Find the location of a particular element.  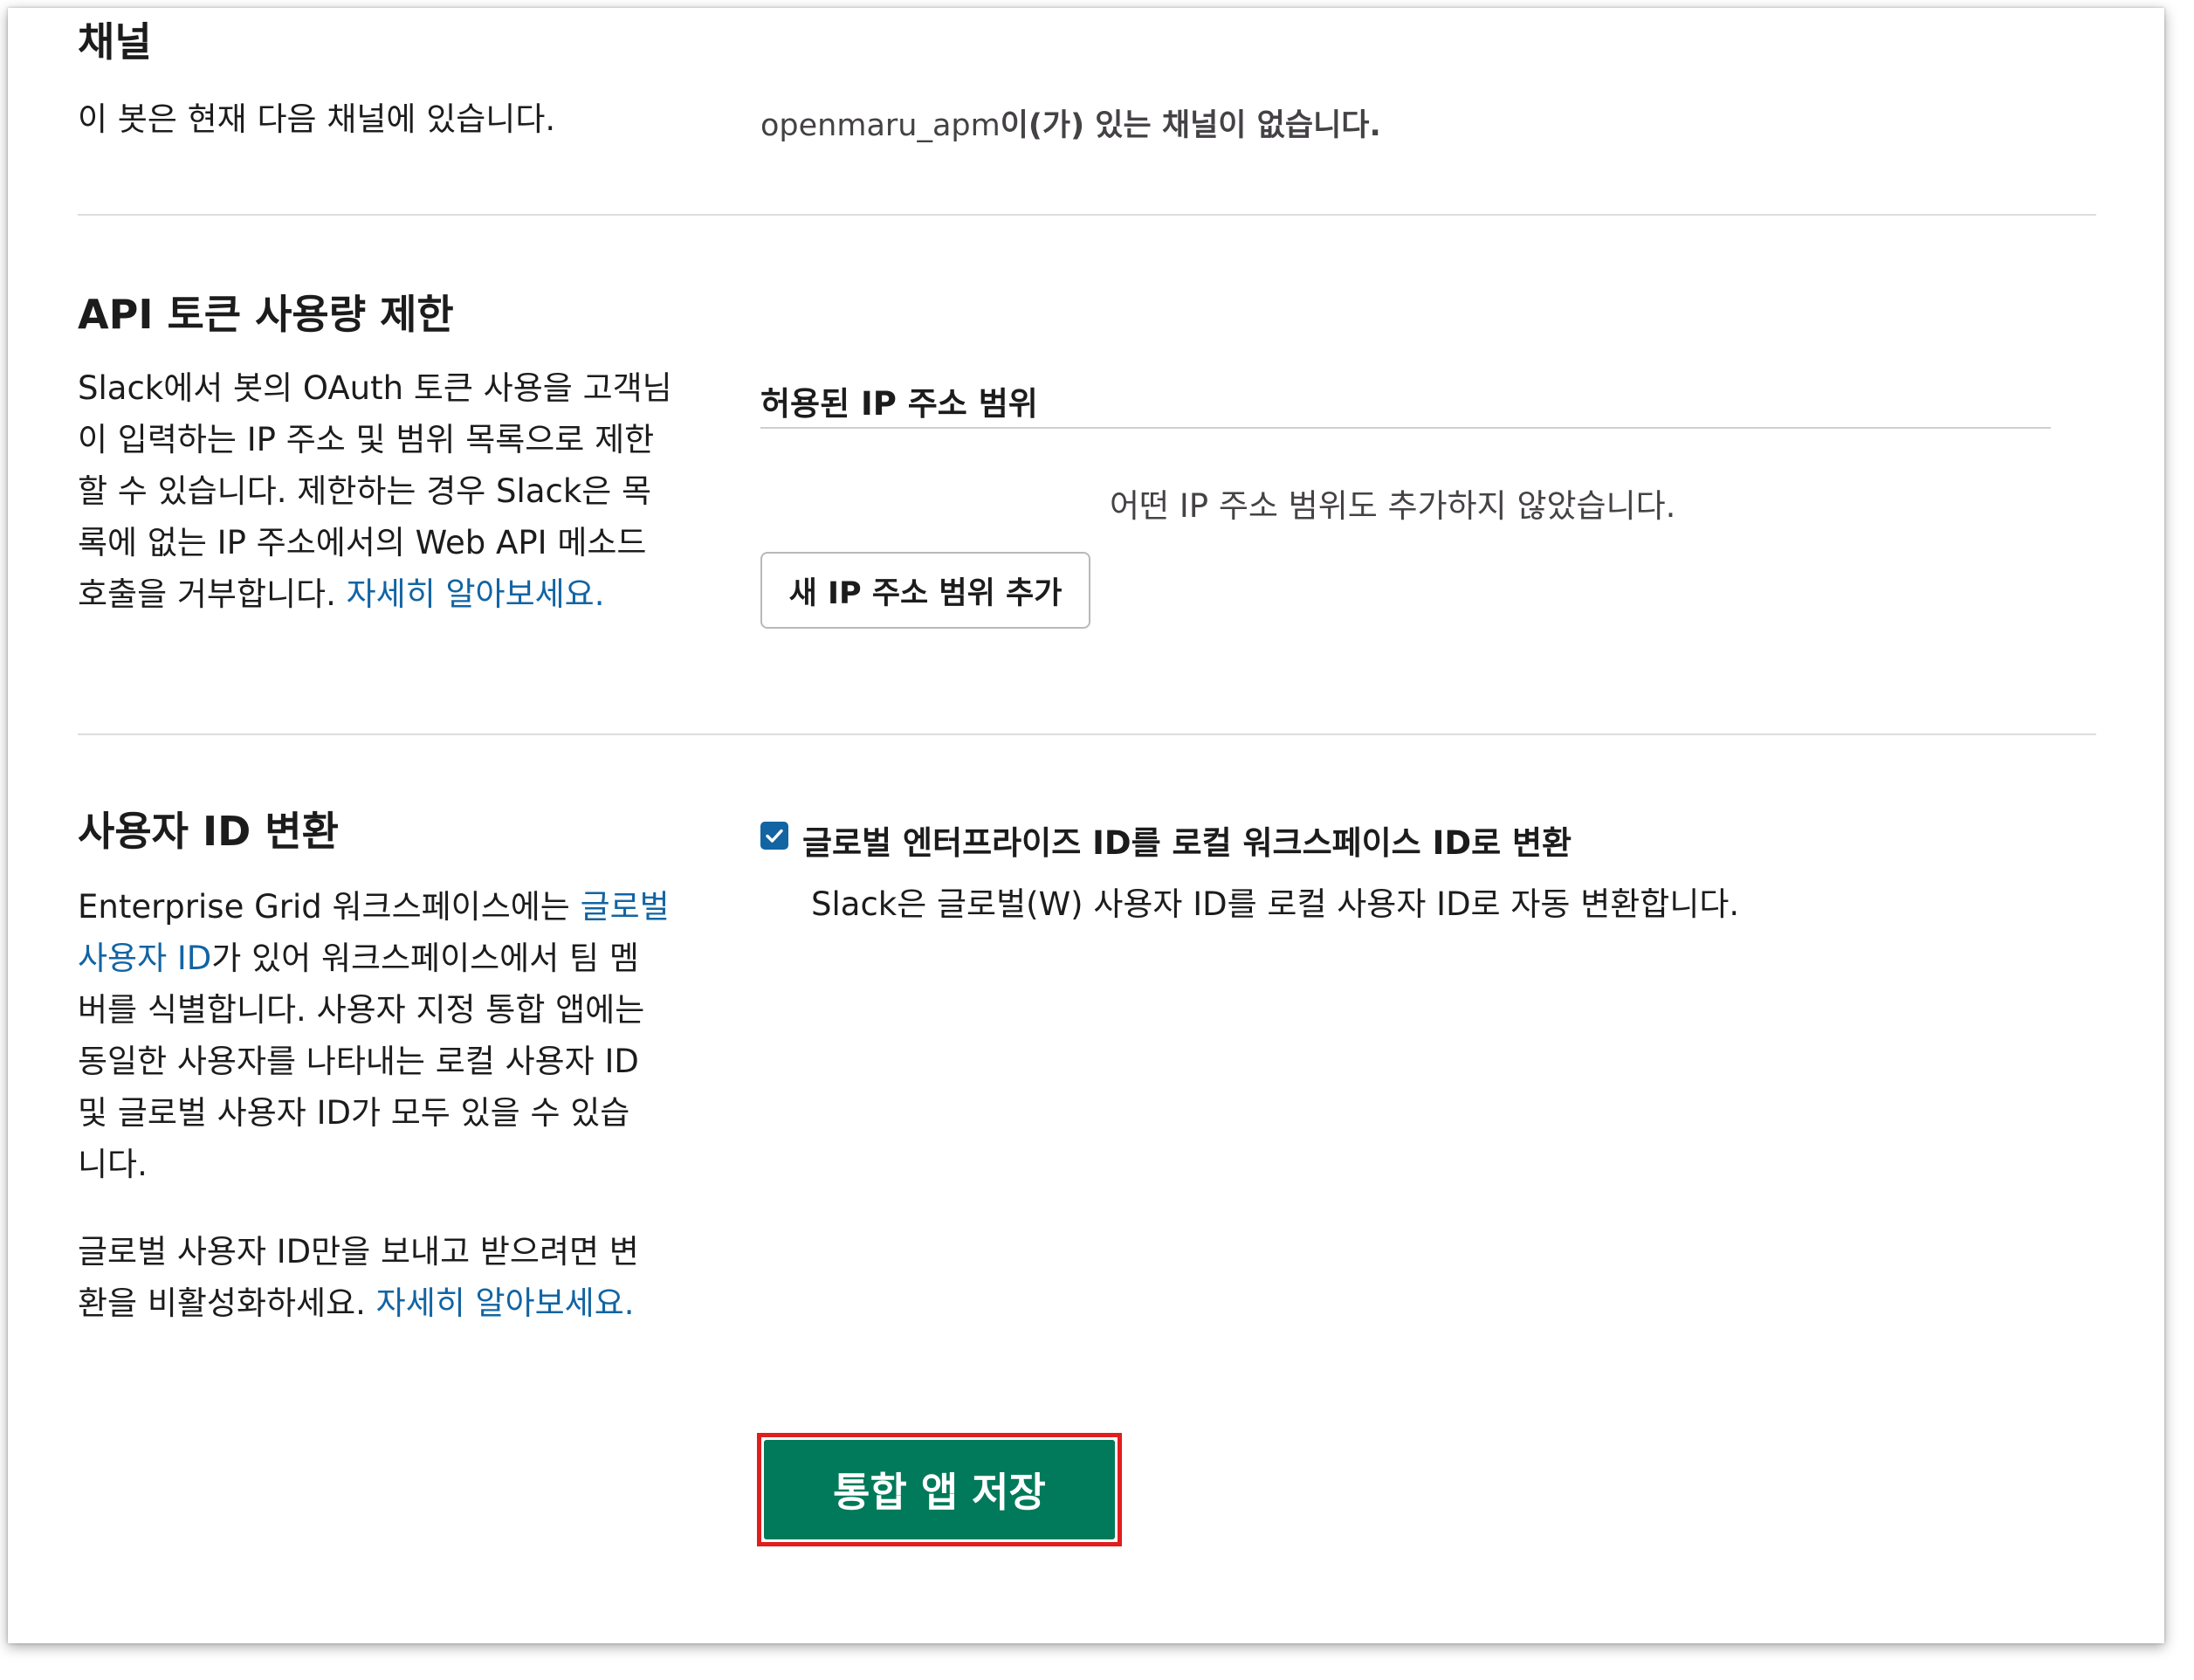

description-line: 및 글로벌 사용자 ID가 모두 있을 수 있습 is located at coordinates (354, 1113).